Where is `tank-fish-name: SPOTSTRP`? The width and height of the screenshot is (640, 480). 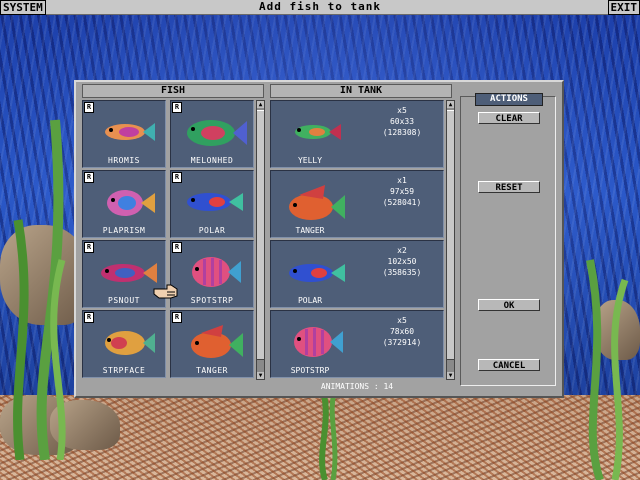
tank-fish-name: SPOTSTRP is located at coordinates (310, 370).